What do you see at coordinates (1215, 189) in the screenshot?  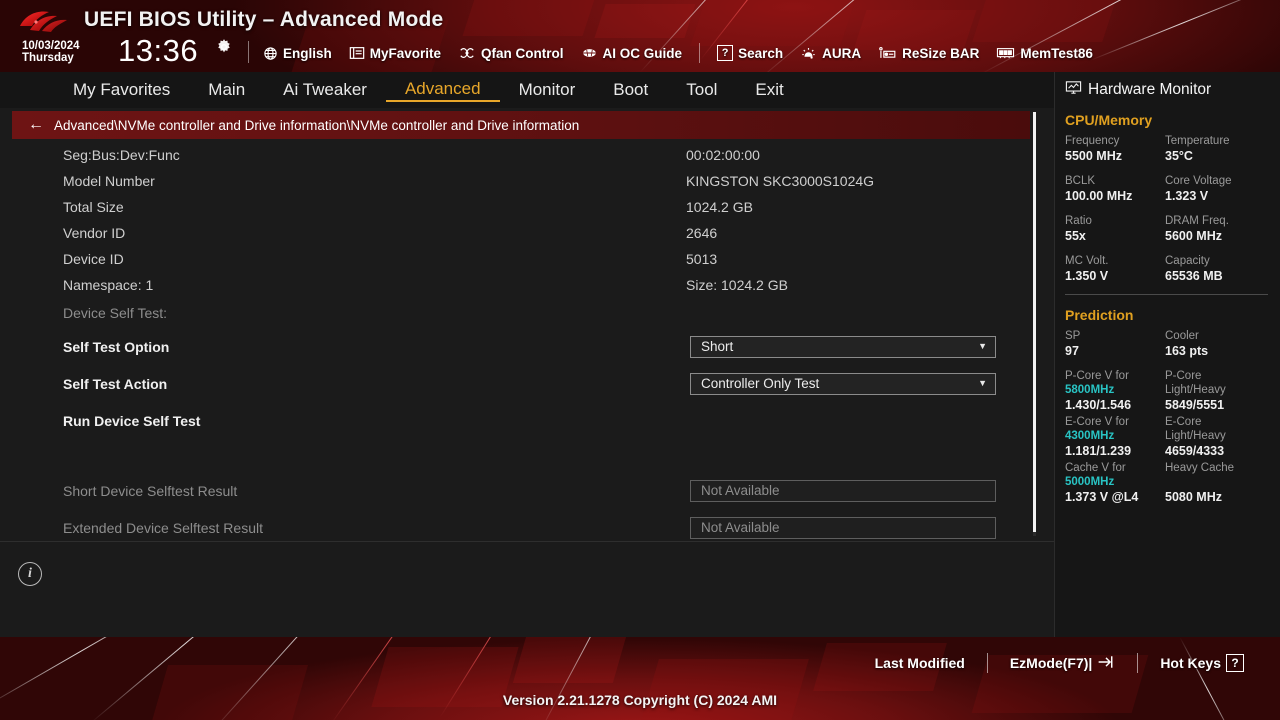 I see `hm-cell-core-voltage: Core Voltage 1.323 V` at bounding box center [1215, 189].